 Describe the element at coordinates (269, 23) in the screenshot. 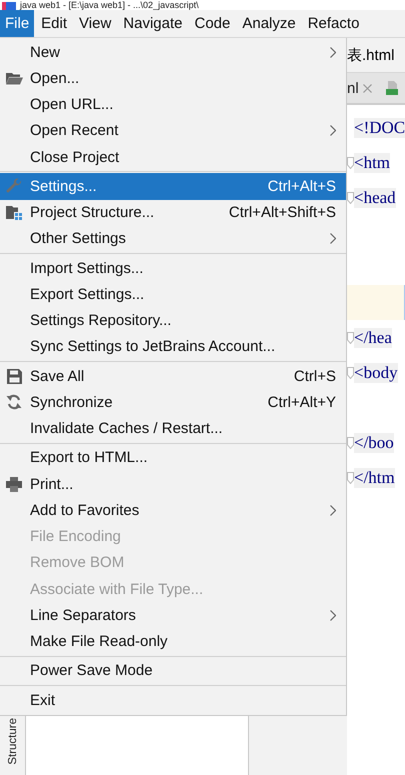

I see `menu-bar-item: Analyze` at that location.